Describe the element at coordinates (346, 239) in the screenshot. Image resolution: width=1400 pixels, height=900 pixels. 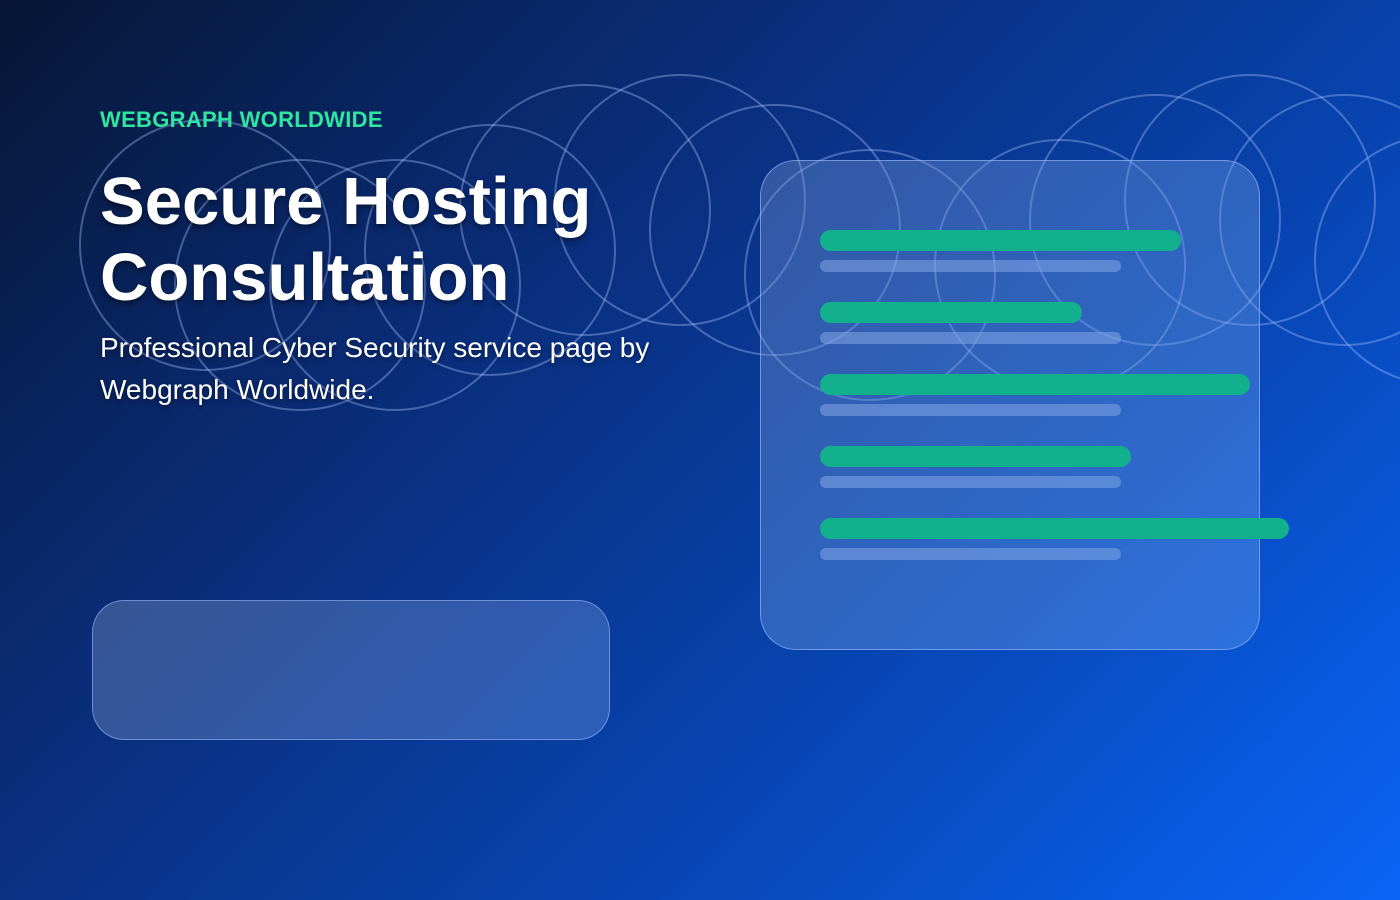
I see `page-title: Secure Hosting Consultation` at that location.